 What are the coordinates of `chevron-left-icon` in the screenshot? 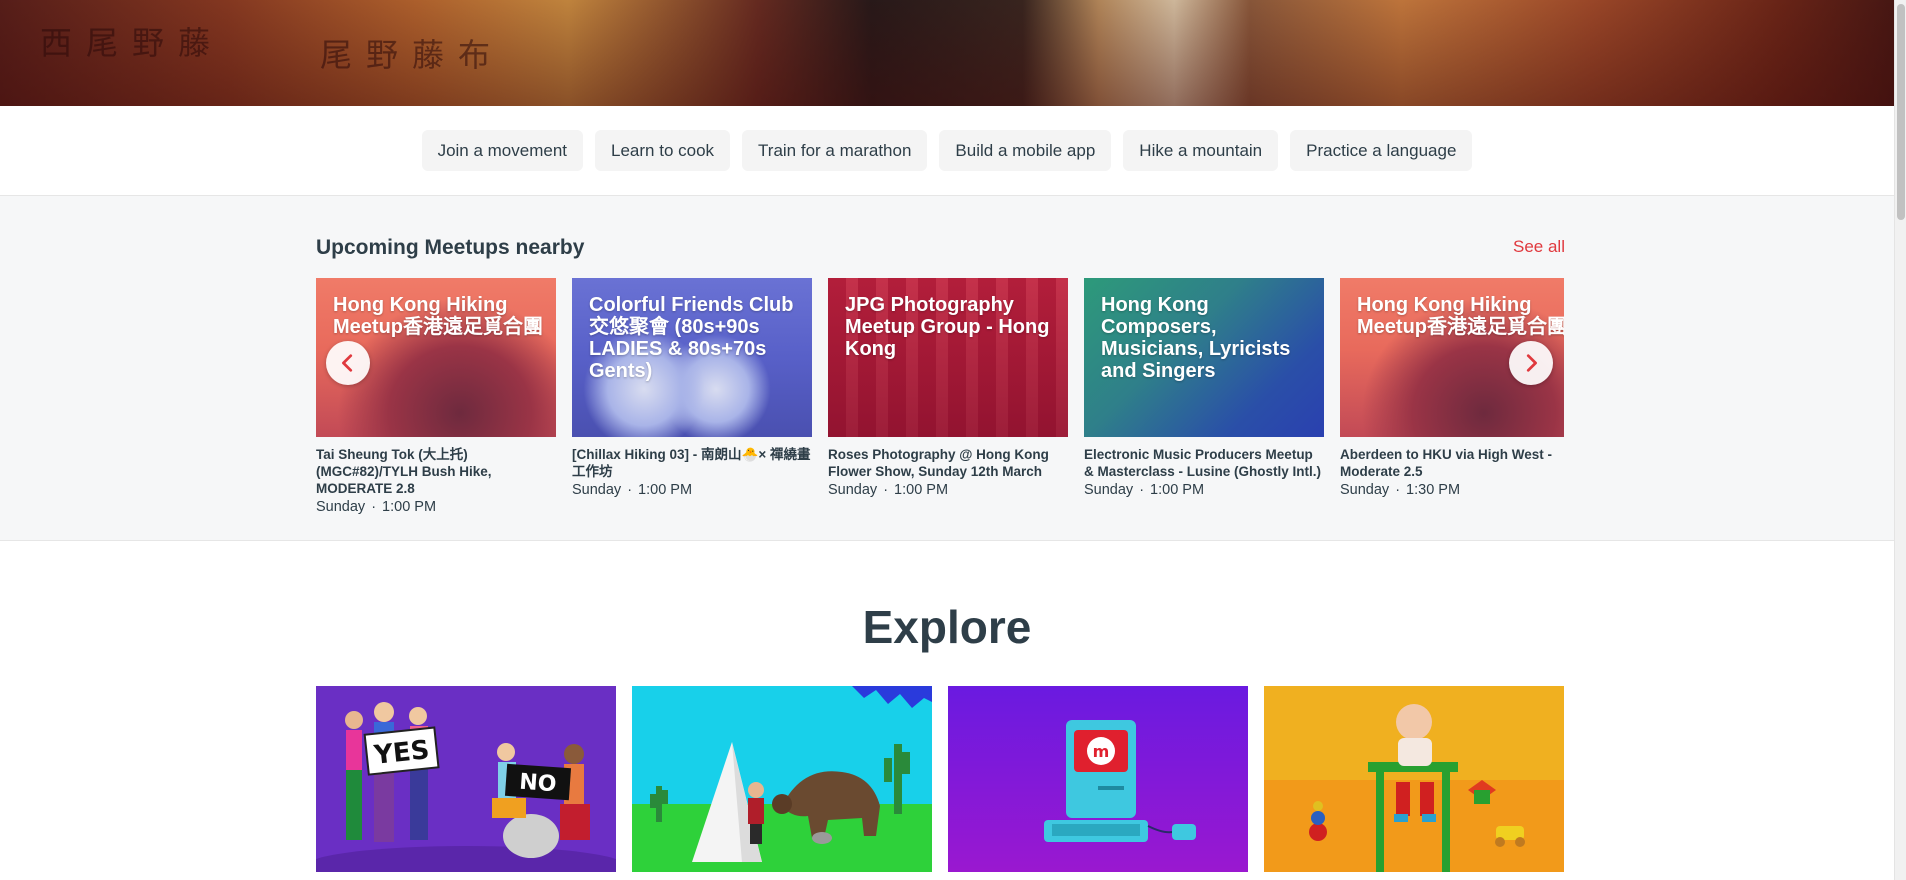 It's located at (347, 363).